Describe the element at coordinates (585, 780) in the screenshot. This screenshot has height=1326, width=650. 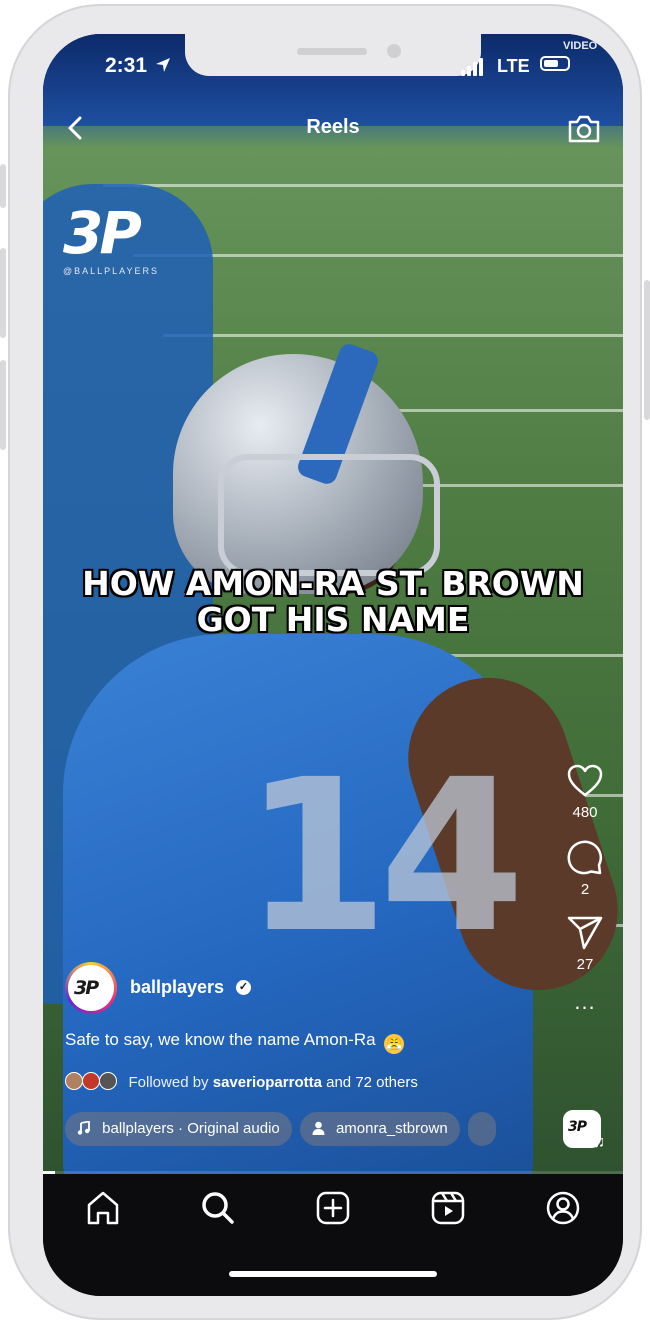
I see `heart-icon` at that location.